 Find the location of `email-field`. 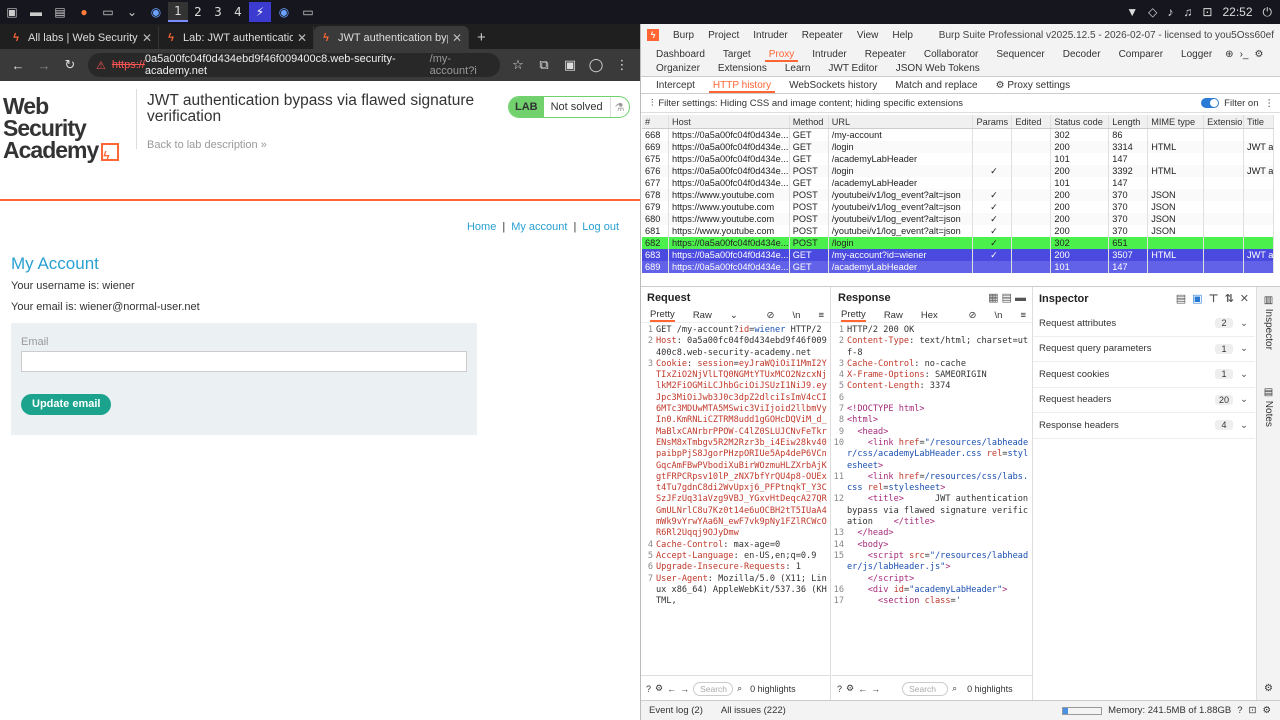

email-field is located at coordinates (244, 361).